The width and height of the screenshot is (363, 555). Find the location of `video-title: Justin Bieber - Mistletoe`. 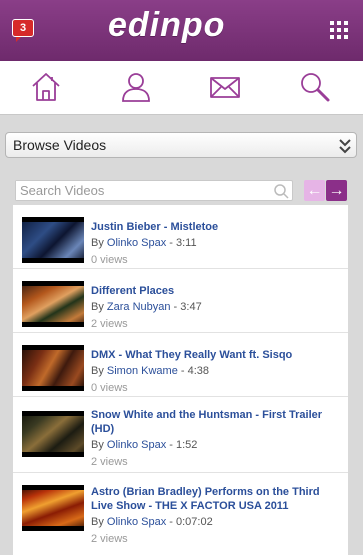

video-title: Justin Bieber - Mistletoe is located at coordinates (216, 227).